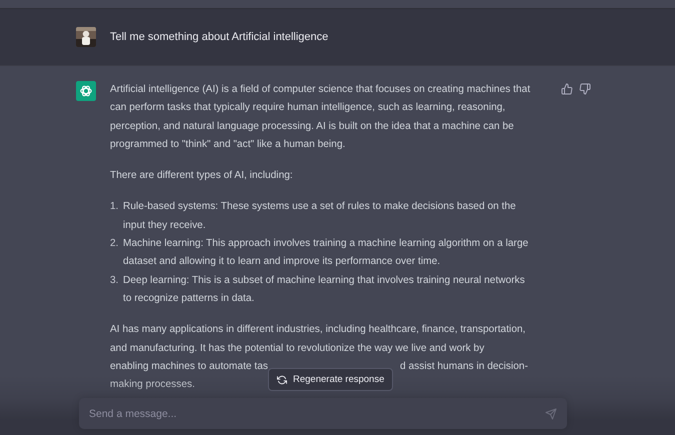 The width and height of the screenshot is (675, 435). What do you see at coordinates (324, 290) in the screenshot?
I see `list-item-text: Deep learning: This is a subset of machine learning that involves training neural networks to recognize patterns in data.` at bounding box center [324, 290].